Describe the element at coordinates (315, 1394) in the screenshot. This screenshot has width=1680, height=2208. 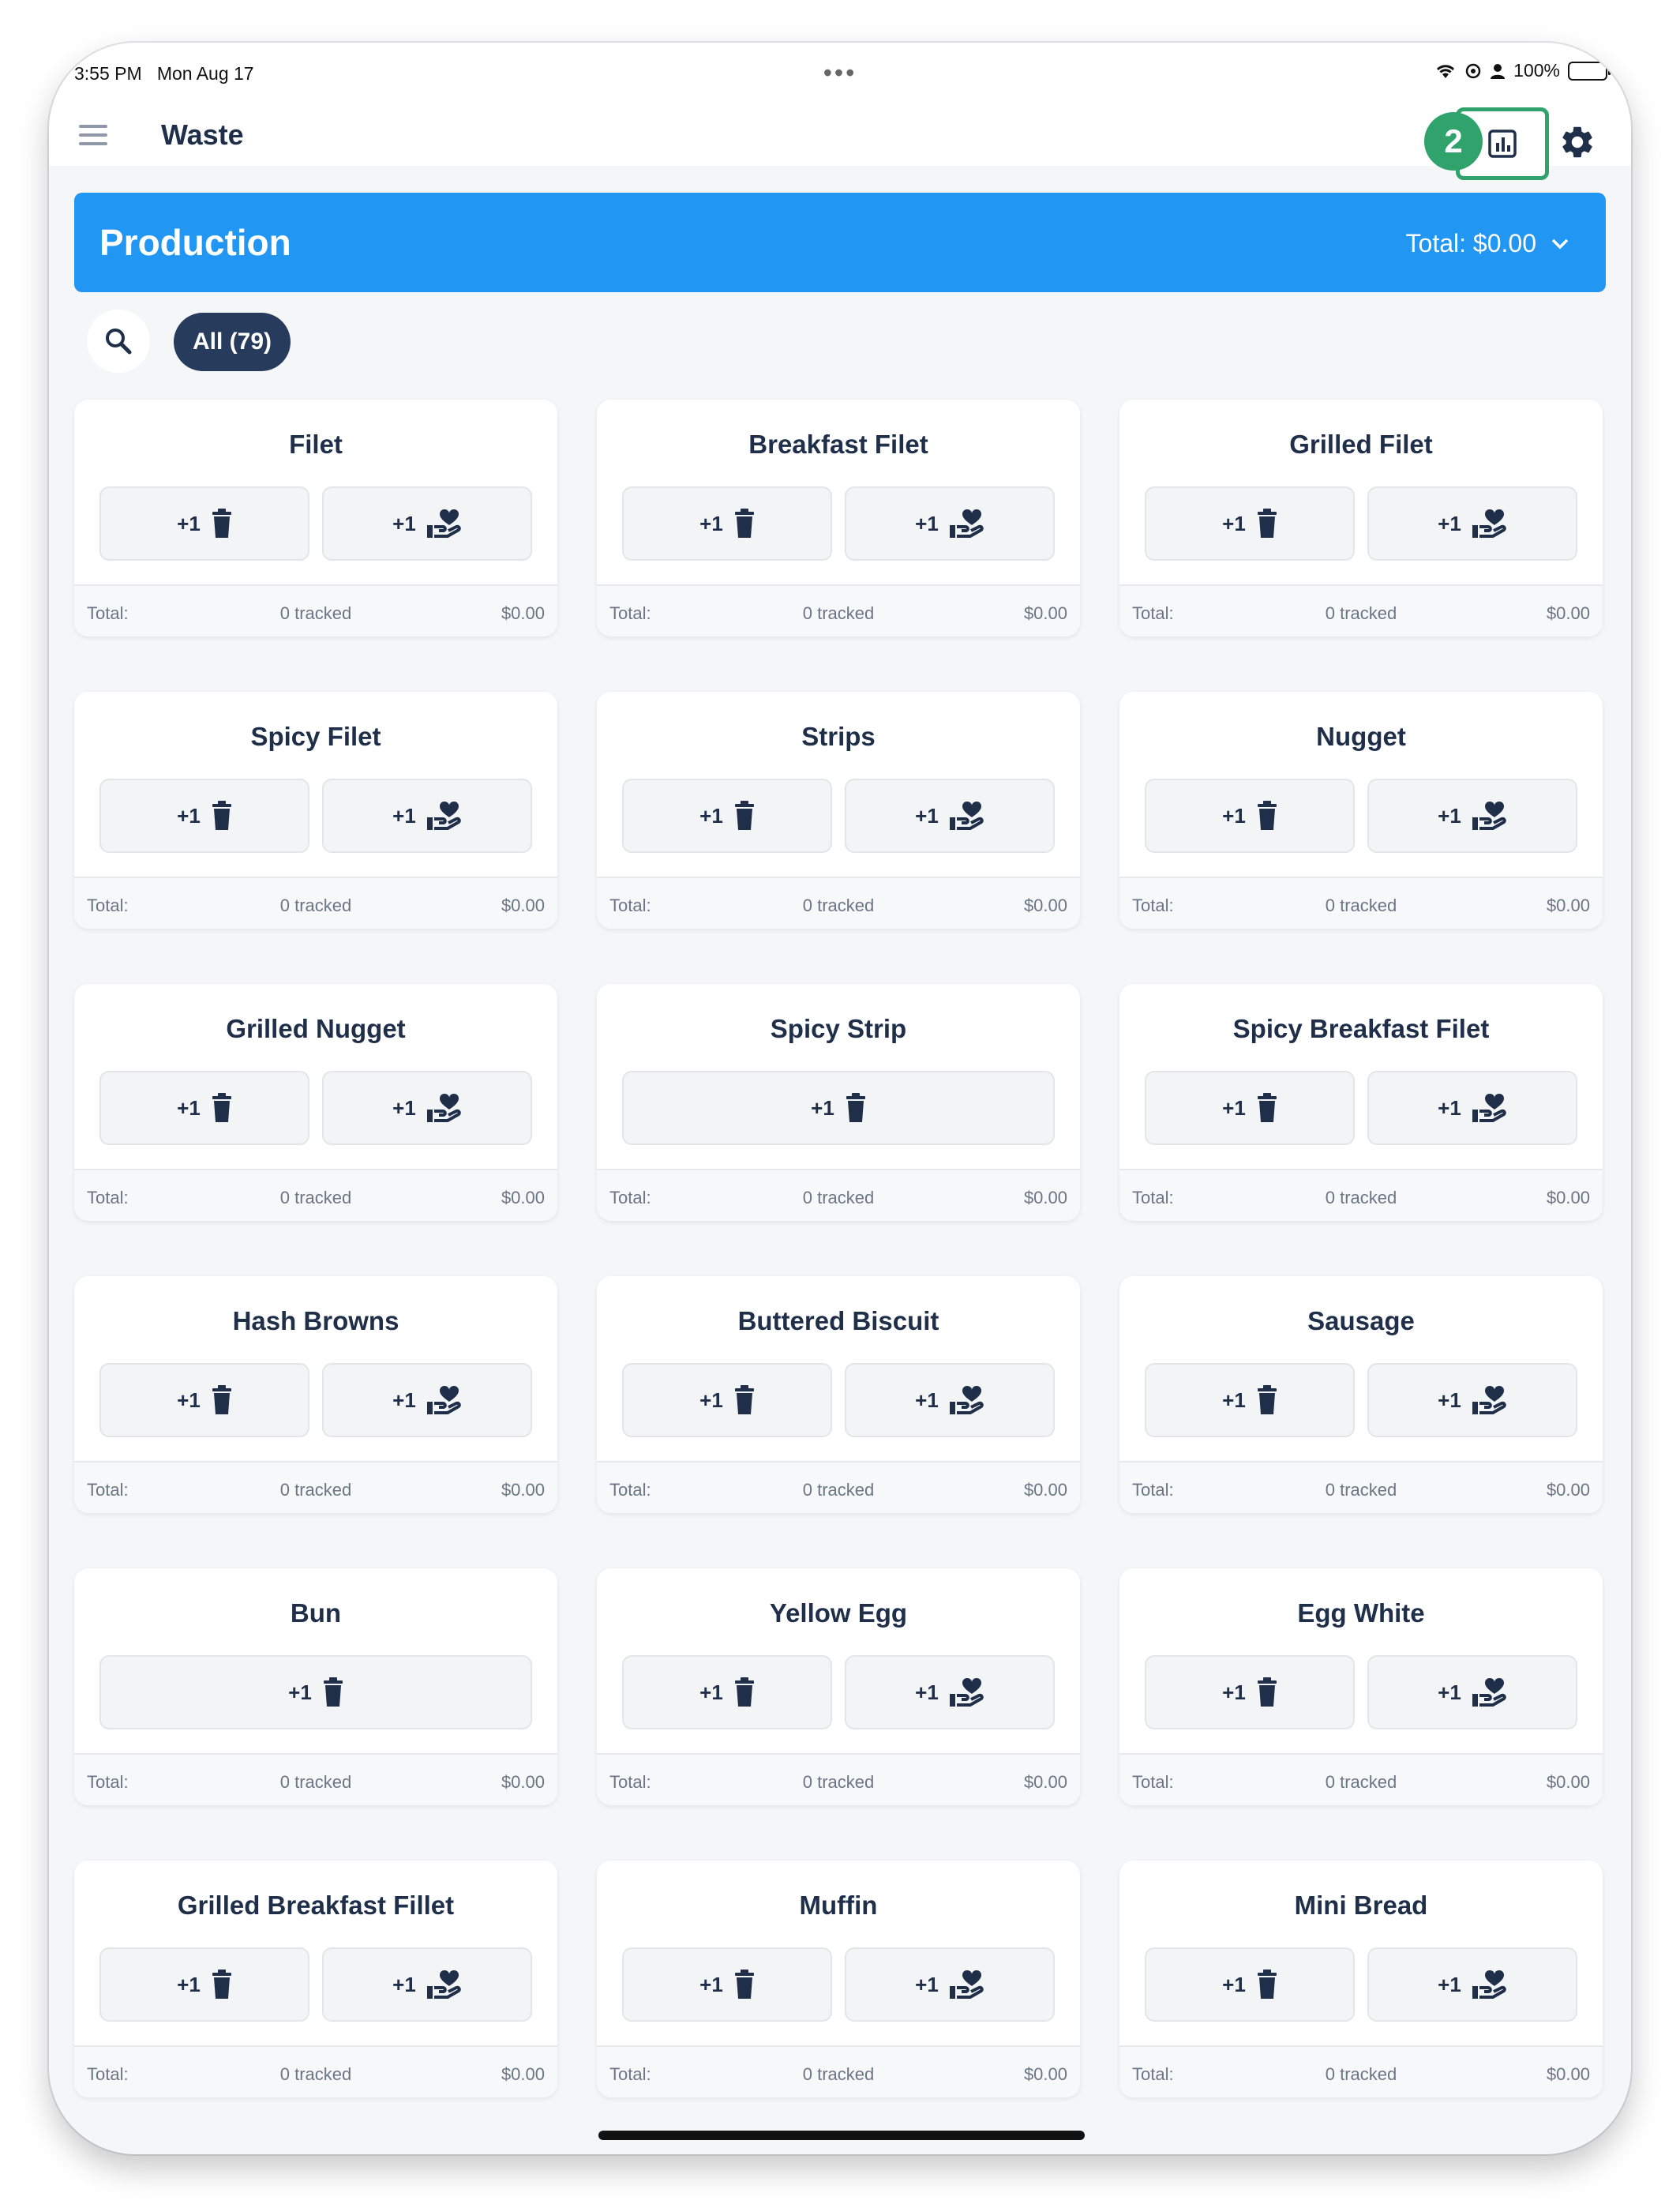
I see `item-card: Hash Browns +1 +1 Total: 0 tracked $0.00` at that location.